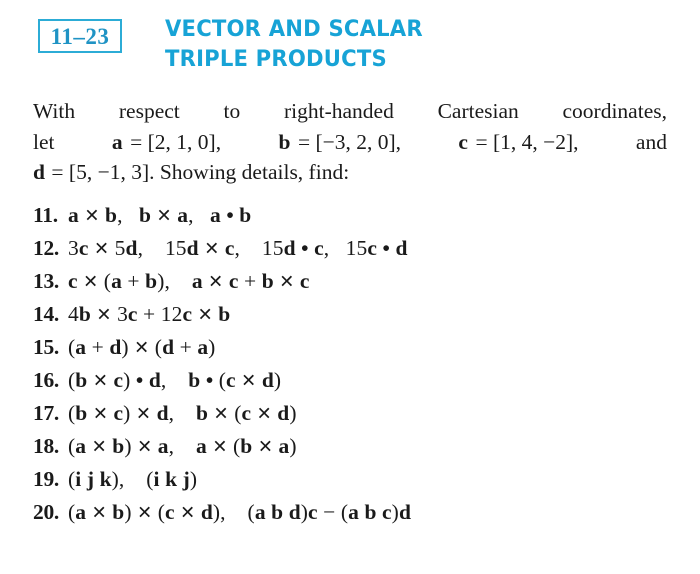 This screenshot has height=574, width=700. I want to click on problem-row: 11. a ✕ b, b ✕ a, a • b, so click(353, 219).